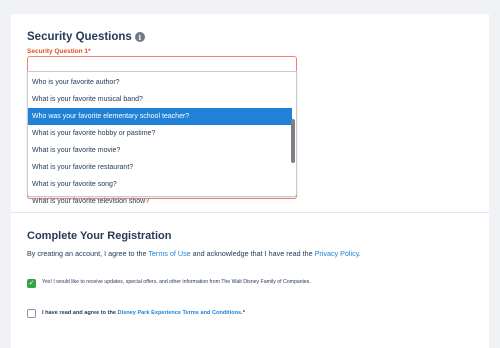  Describe the element at coordinates (160, 99) in the screenshot. I see `dropdown-option: What is your favorite musical band?` at that location.